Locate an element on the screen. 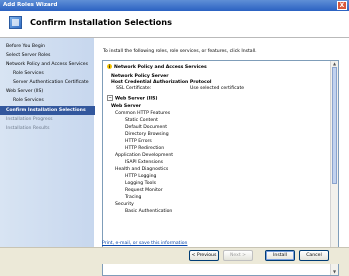 The height and width of the screenshot is (276, 349). sidebar-item-npas-role-services: Role Services is located at coordinates (53, 73).